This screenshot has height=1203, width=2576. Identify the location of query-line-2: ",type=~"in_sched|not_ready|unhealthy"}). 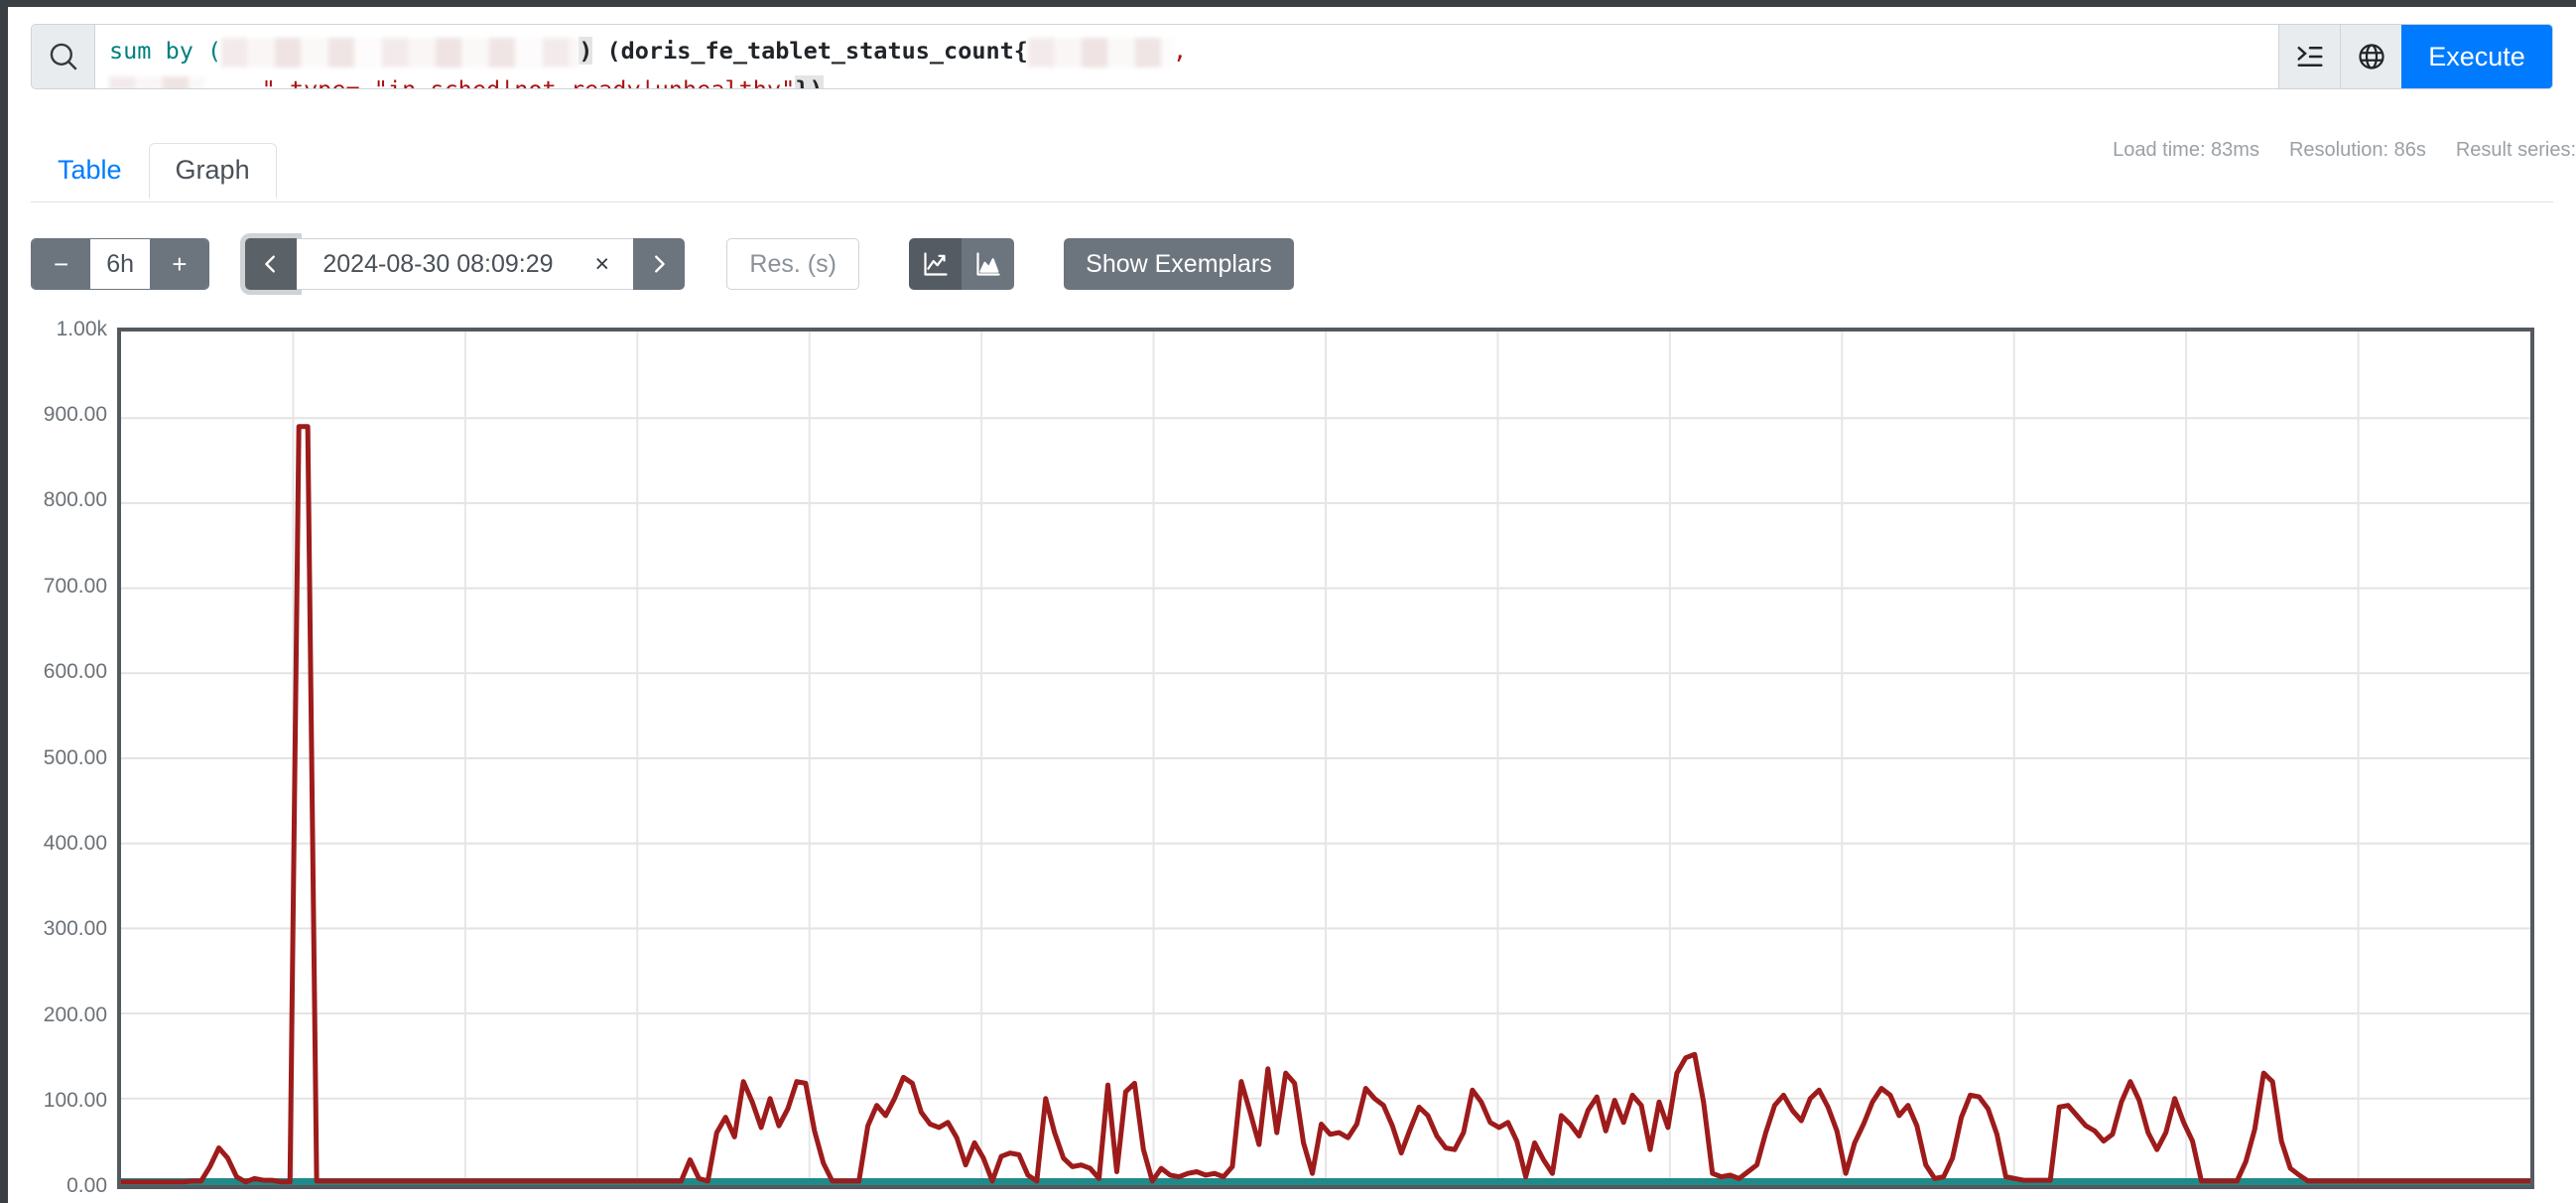
(1187, 79).